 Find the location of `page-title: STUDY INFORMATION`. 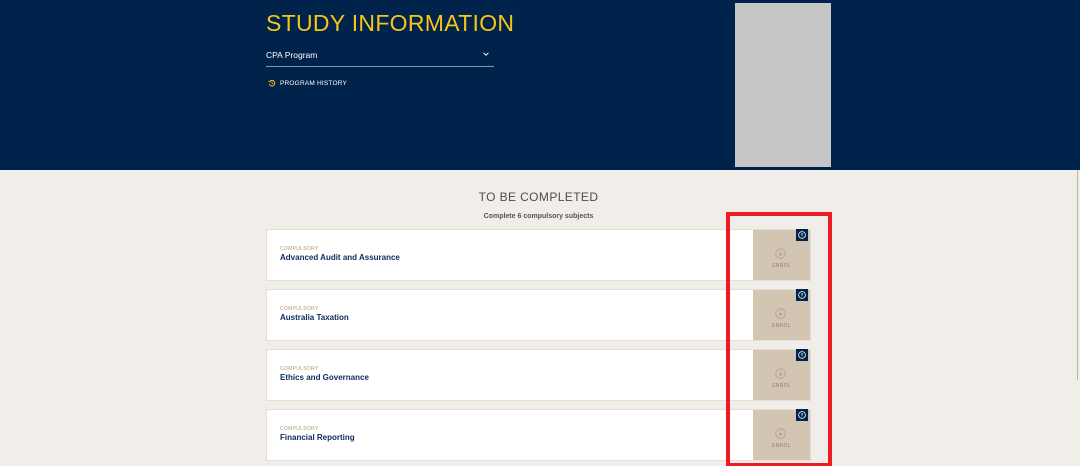

page-title: STUDY INFORMATION is located at coordinates (390, 23).